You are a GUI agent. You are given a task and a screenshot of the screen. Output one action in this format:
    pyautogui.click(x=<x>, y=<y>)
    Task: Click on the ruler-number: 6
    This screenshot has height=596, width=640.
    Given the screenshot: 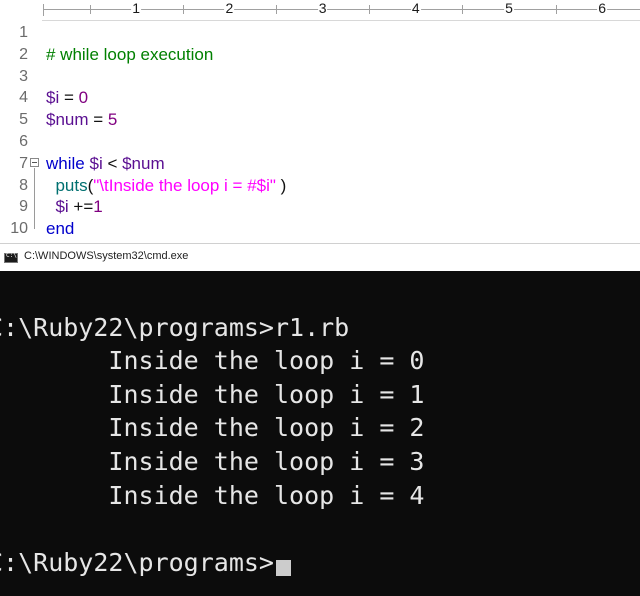 What is the action you would take?
    pyautogui.click(x=602, y=8)
    